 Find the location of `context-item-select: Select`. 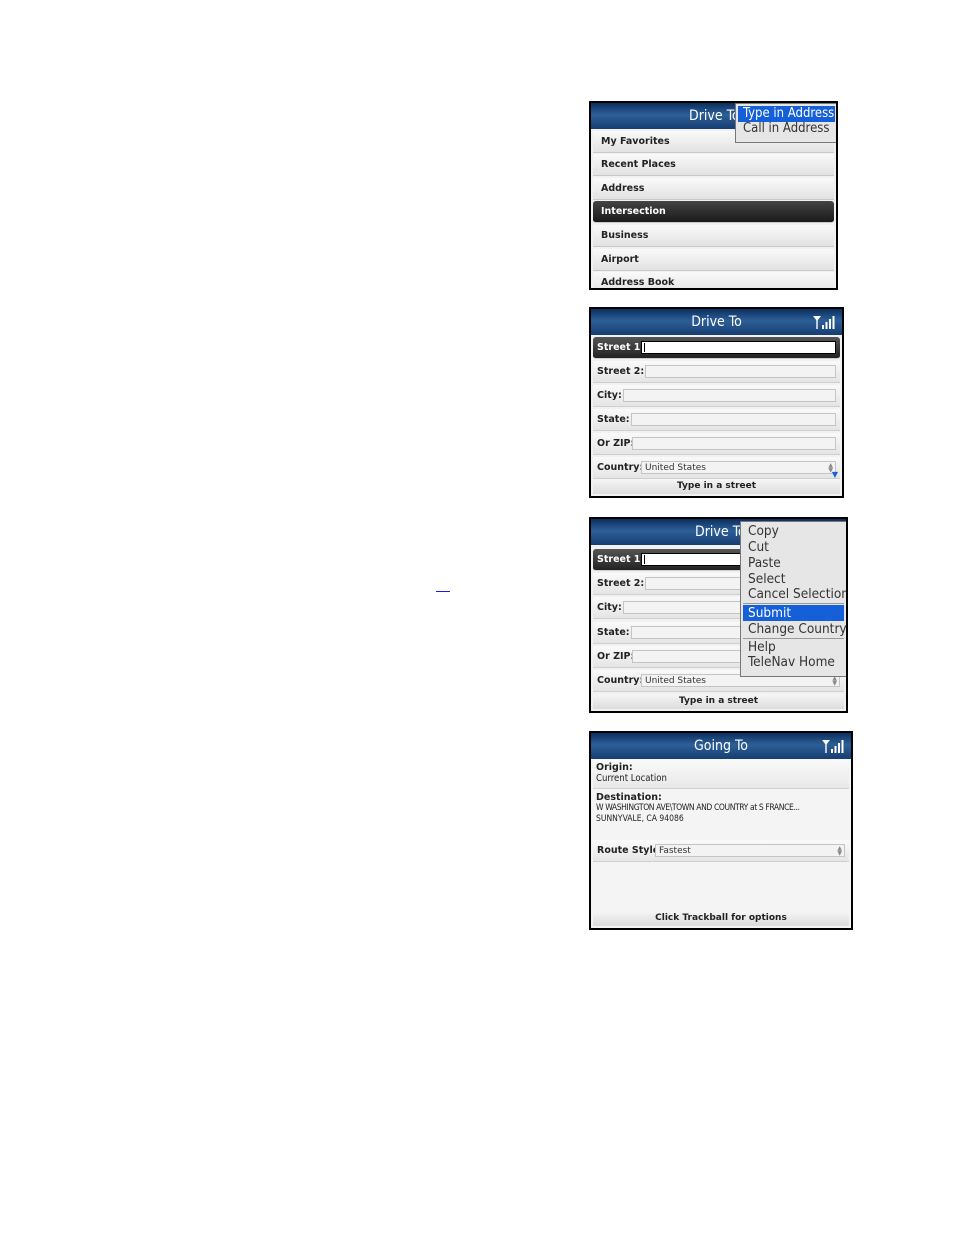

context-item-select: Select is located at coordinates (793, 579).